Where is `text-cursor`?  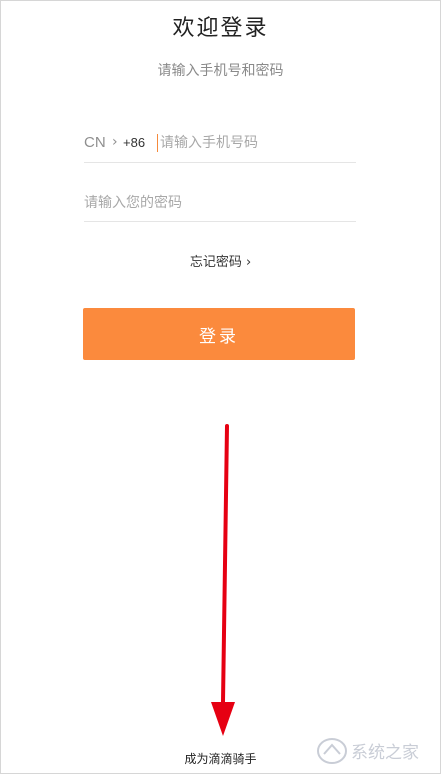
text-cursor is located at coordinates (157, 143).